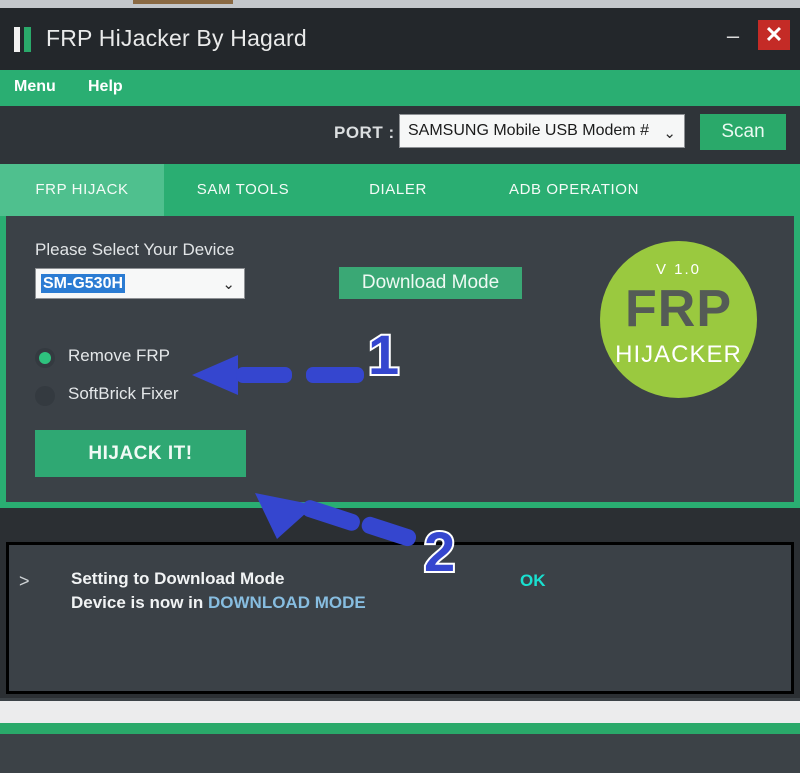 The image size is (800, 773). Describe the element at coordinates (774, 35) in the screenshot. I see `close-button: ✕` at that location.